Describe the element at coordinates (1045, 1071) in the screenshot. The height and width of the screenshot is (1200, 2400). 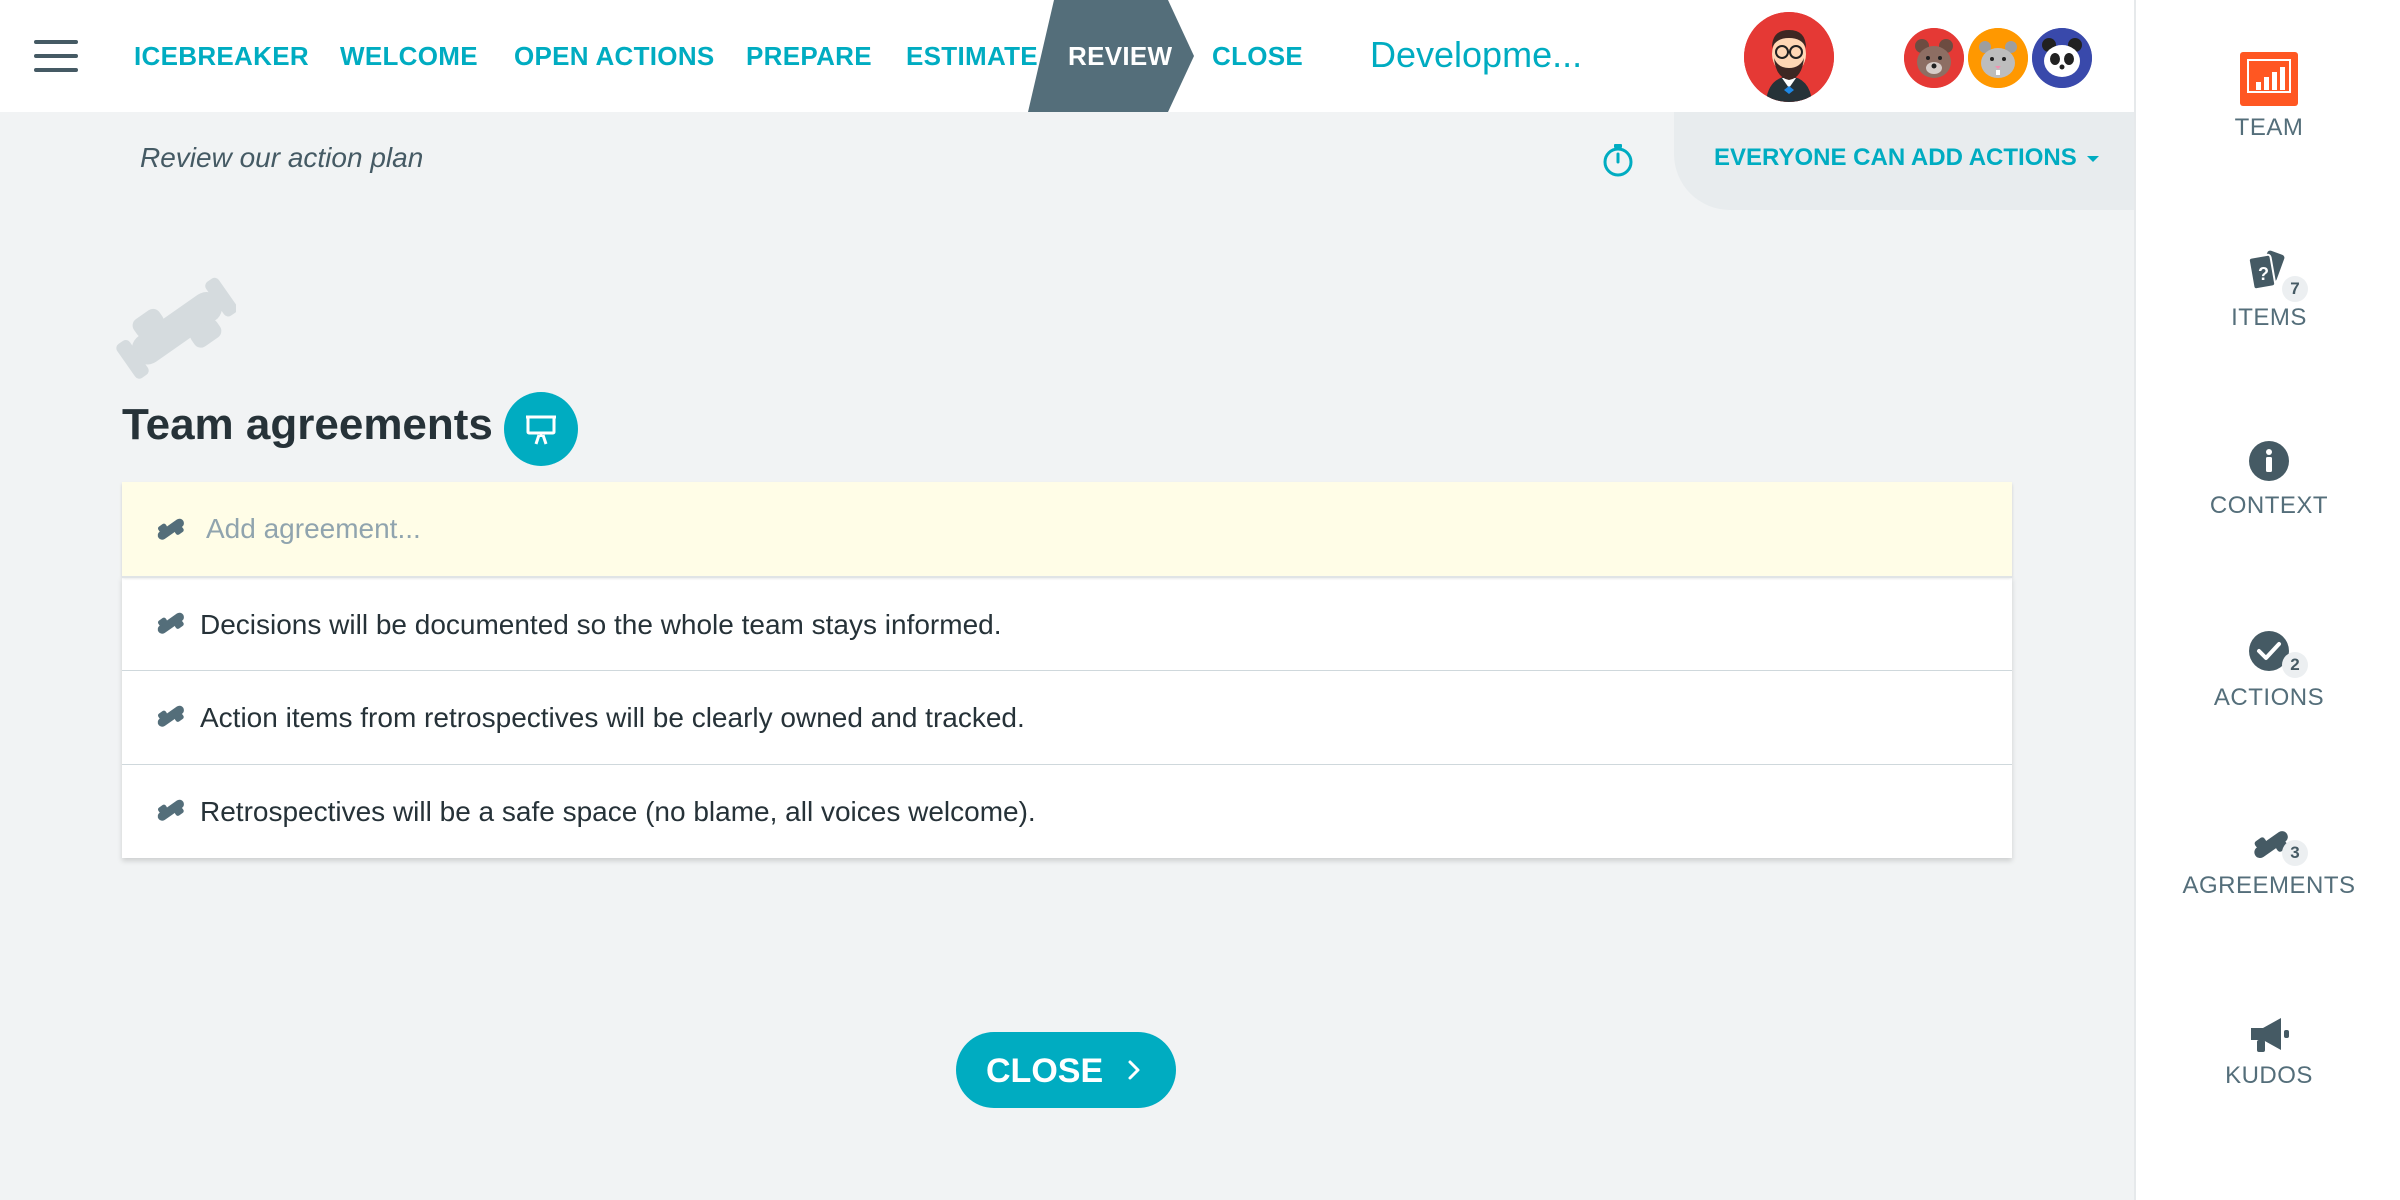
I see `close-button-label: CLOSE` at that location.